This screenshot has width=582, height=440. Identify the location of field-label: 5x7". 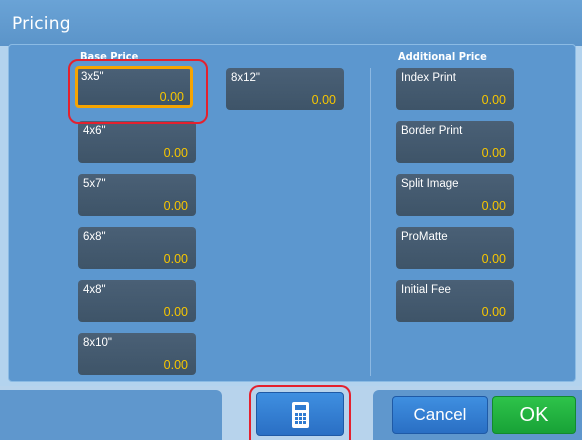
(94, 184).